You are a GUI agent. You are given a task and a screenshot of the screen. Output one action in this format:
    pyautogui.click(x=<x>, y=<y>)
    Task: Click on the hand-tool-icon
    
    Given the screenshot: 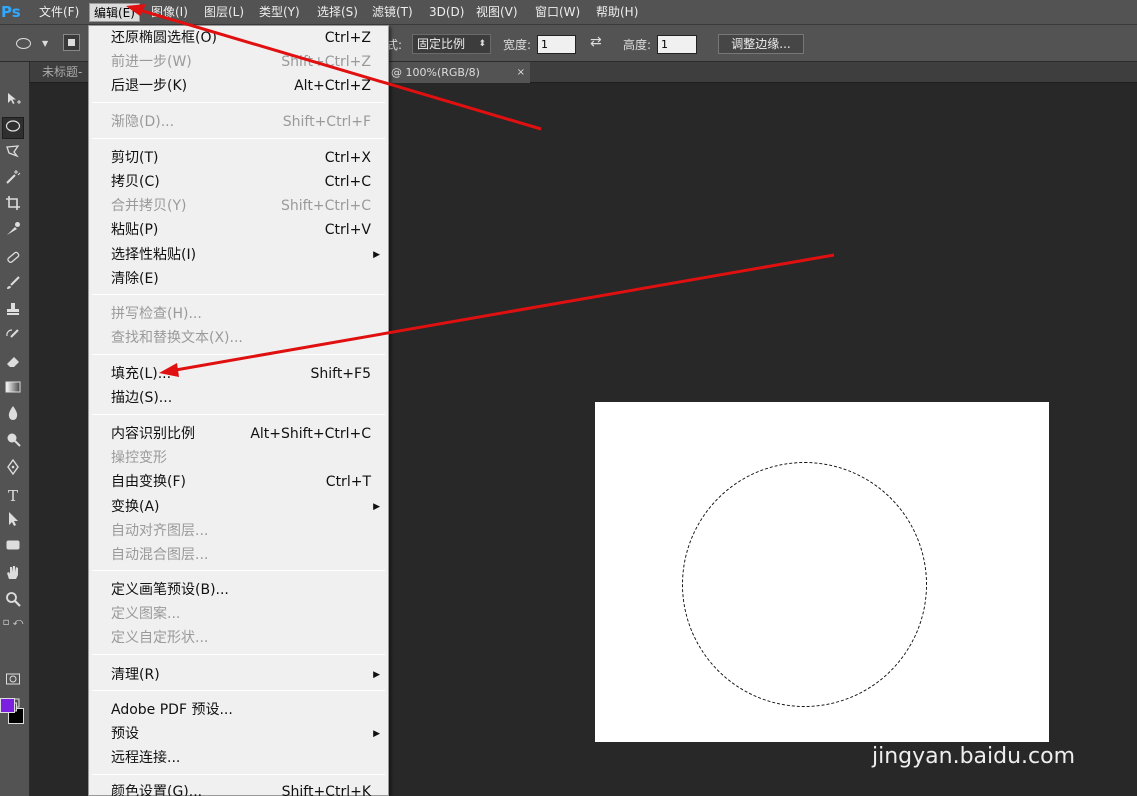 What is the action you would take?
    pyautogui.click(x=13, y=576)
    